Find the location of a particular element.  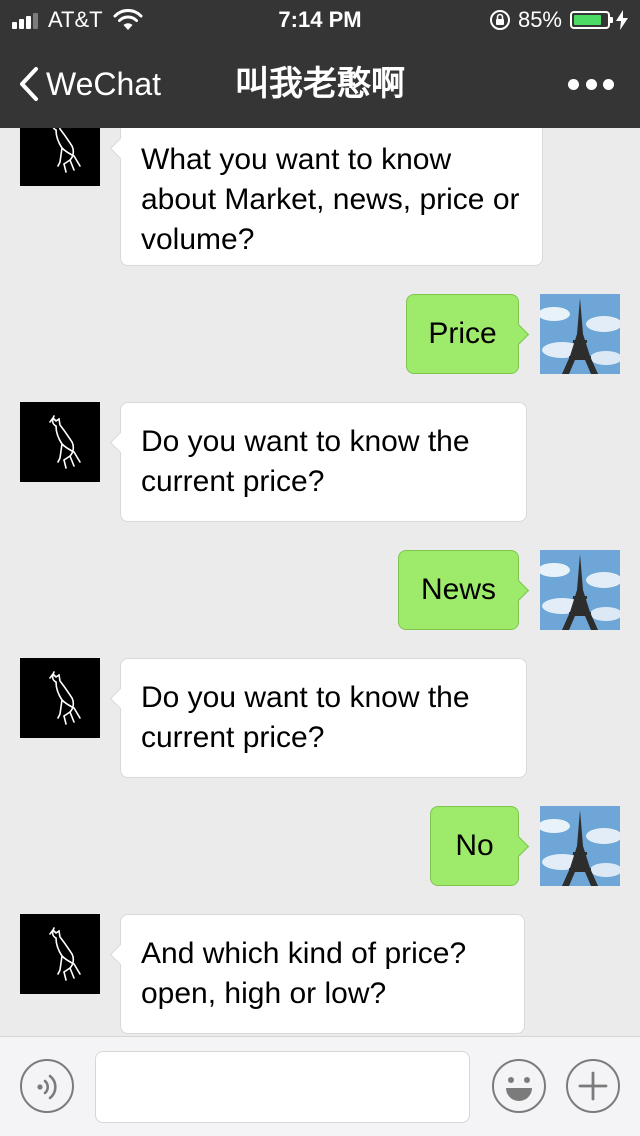

battery-fill is located at coordinates (587, 20).